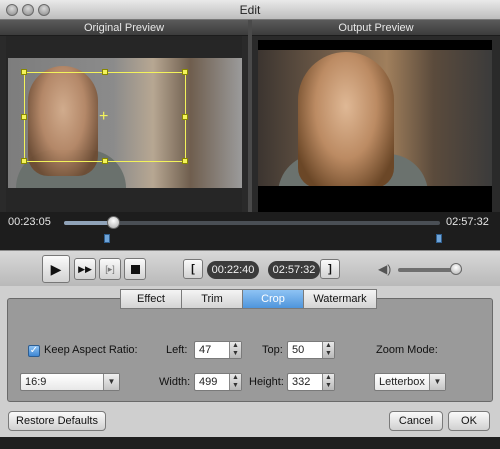  What do you see at coordinates (439, 238) in the screenshot?
I see `trim-end-marker` at bounding box center [439, 238].